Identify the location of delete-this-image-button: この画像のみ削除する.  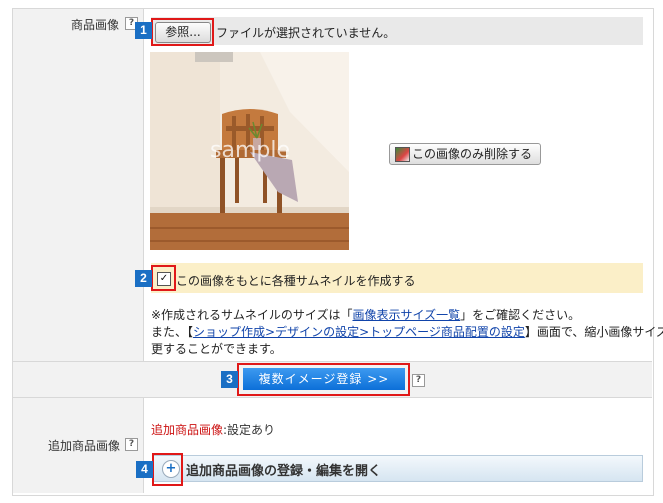
(465, 154).